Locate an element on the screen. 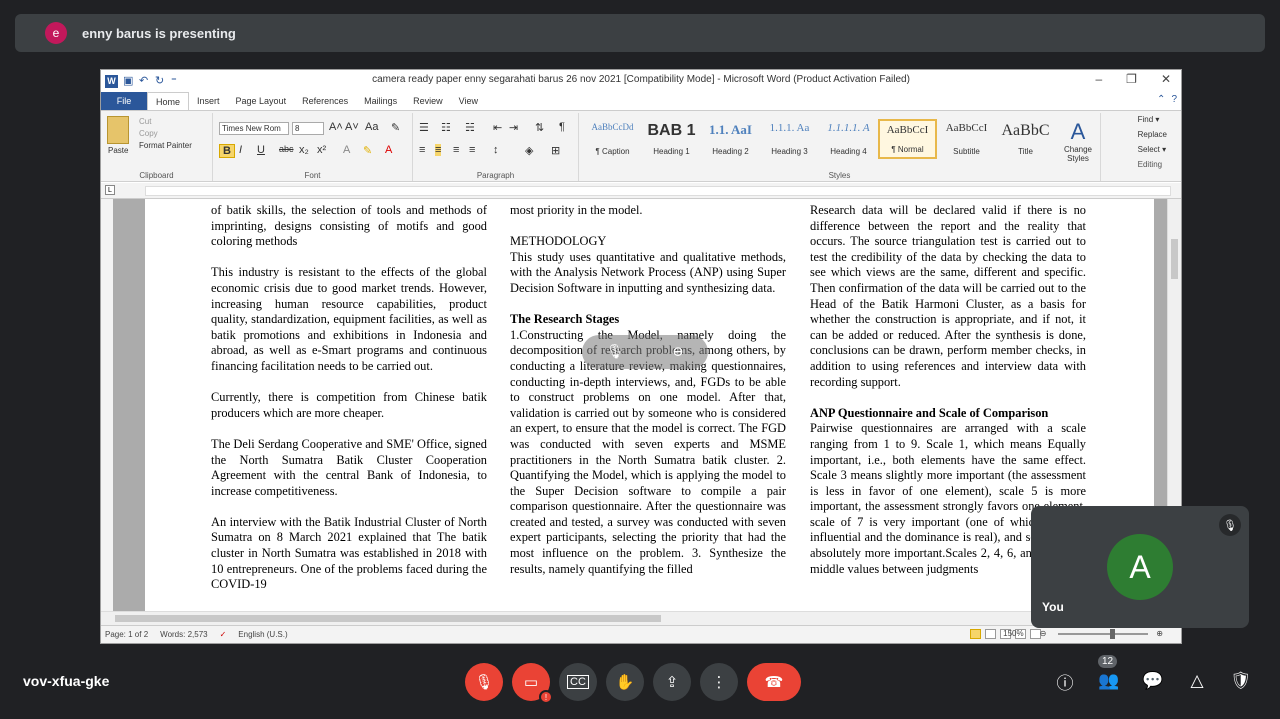 The width and height of the screenshot is (1280, 719). mic-off-icon: 🎙 is located at coordinates (615, 352).